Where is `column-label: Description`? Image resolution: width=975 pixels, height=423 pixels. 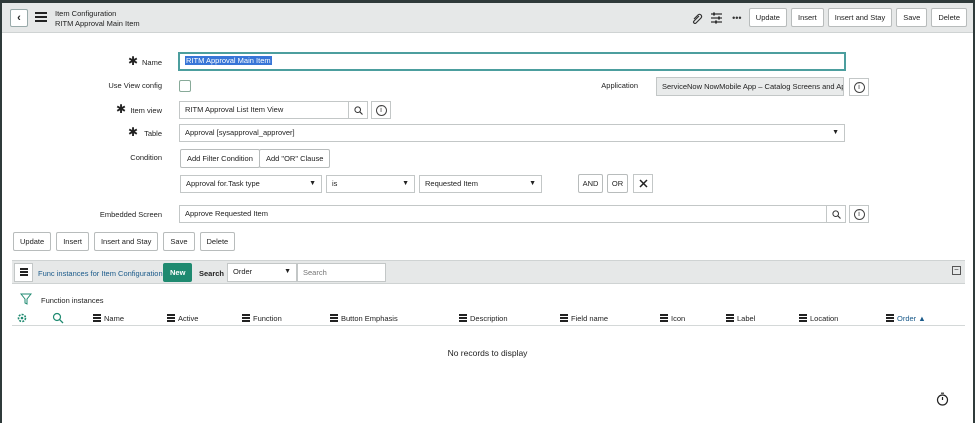 column-label: Description is located at coordinates (489, 318).